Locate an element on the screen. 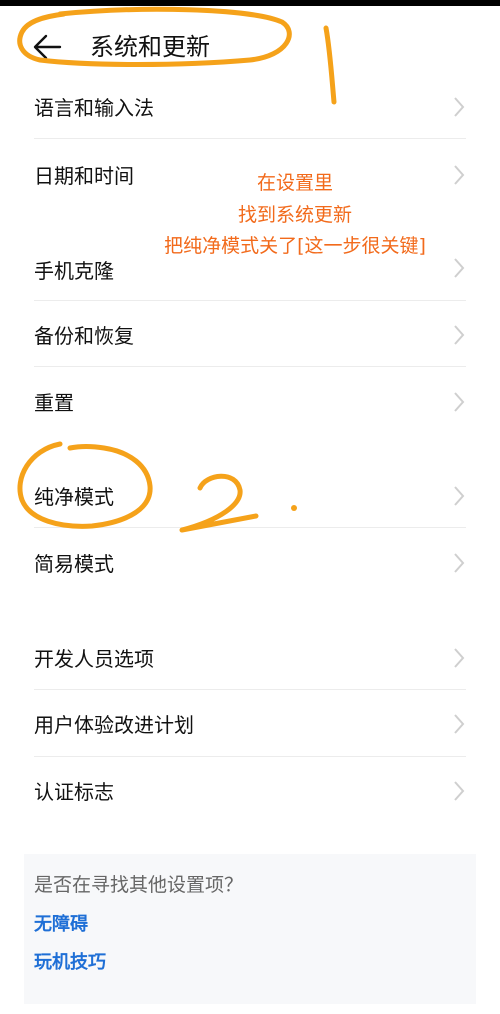 Image resolution: width=500 pixels, height=1014 pixels. settings-item-label: 认证标志 is located at coordinates (74, 792).